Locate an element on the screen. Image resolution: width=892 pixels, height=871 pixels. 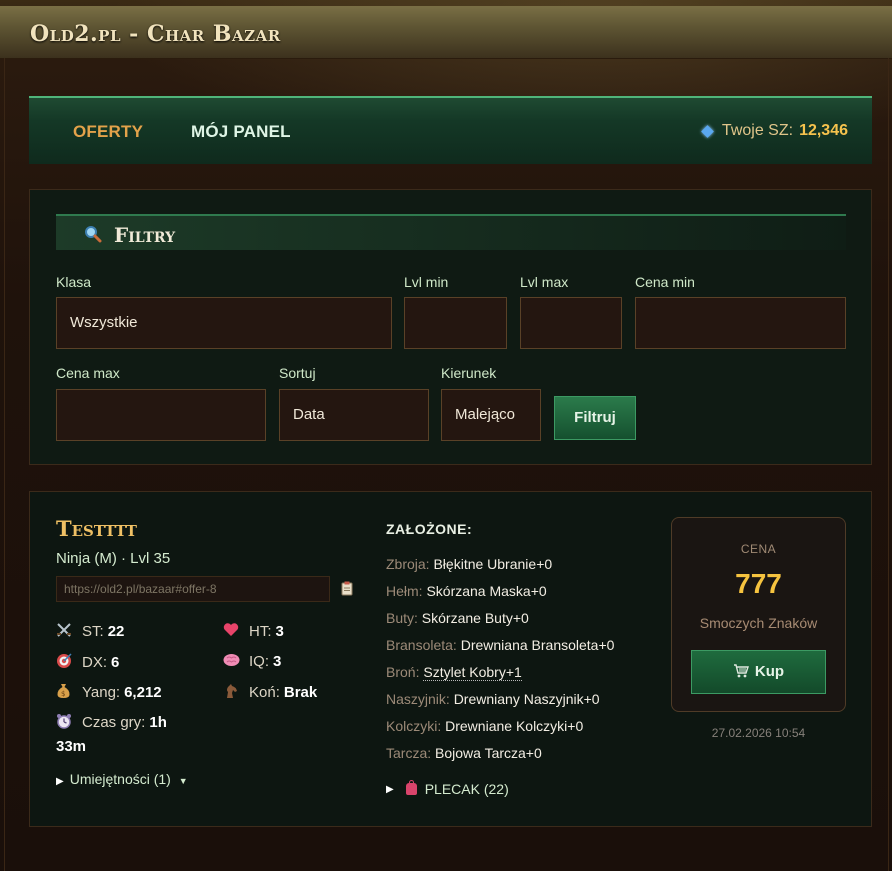
equip-item: Drewniany Naszyjnik+0 is located at coordinates (526, 699).